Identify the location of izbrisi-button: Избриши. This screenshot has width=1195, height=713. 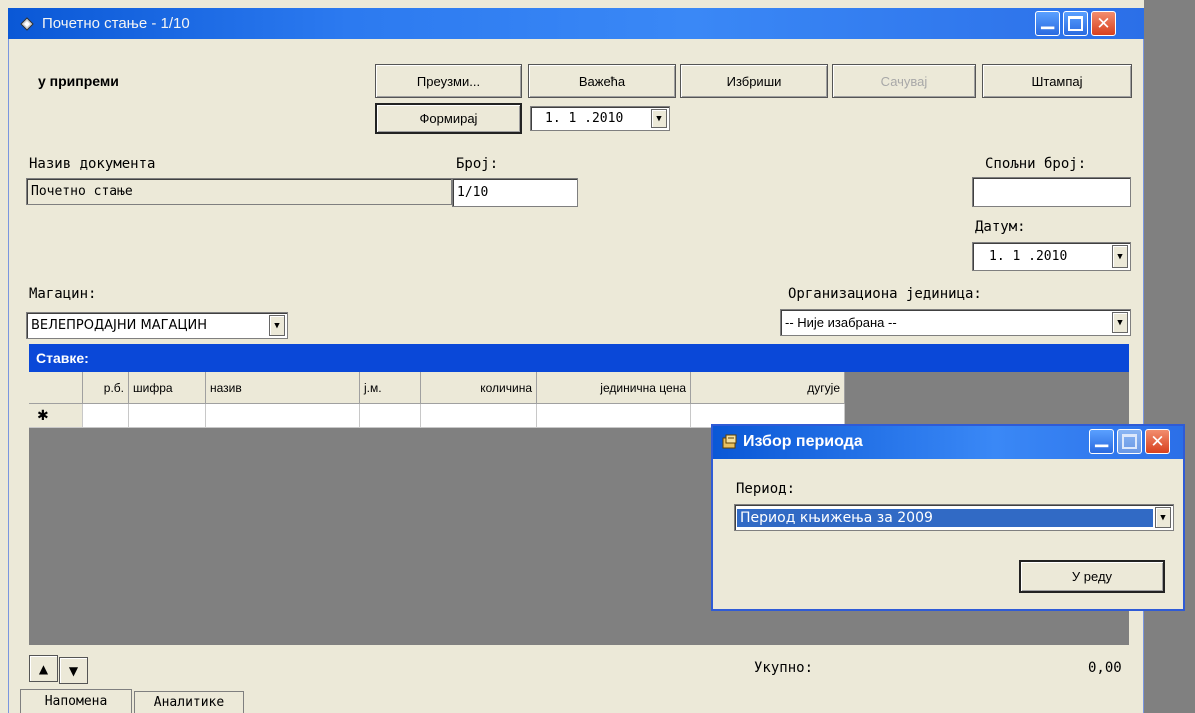
(754, 81).